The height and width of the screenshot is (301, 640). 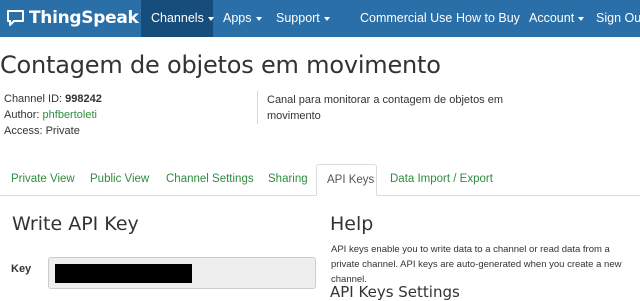 I want to click on access-row: Access: Private, so click(x=42, y=131).